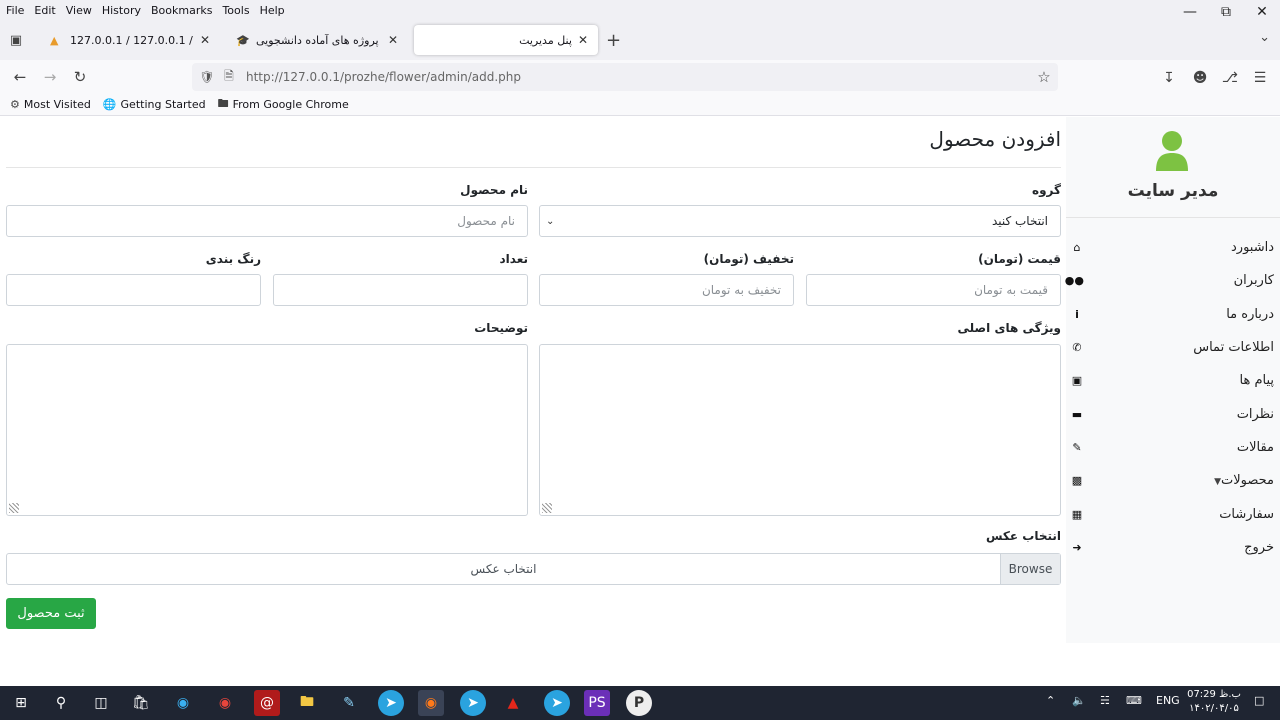  Describe the element at coordinates (1173, 413) in the screenshot. I see `sidebar-item-comments: نظرات ▬` at that location.